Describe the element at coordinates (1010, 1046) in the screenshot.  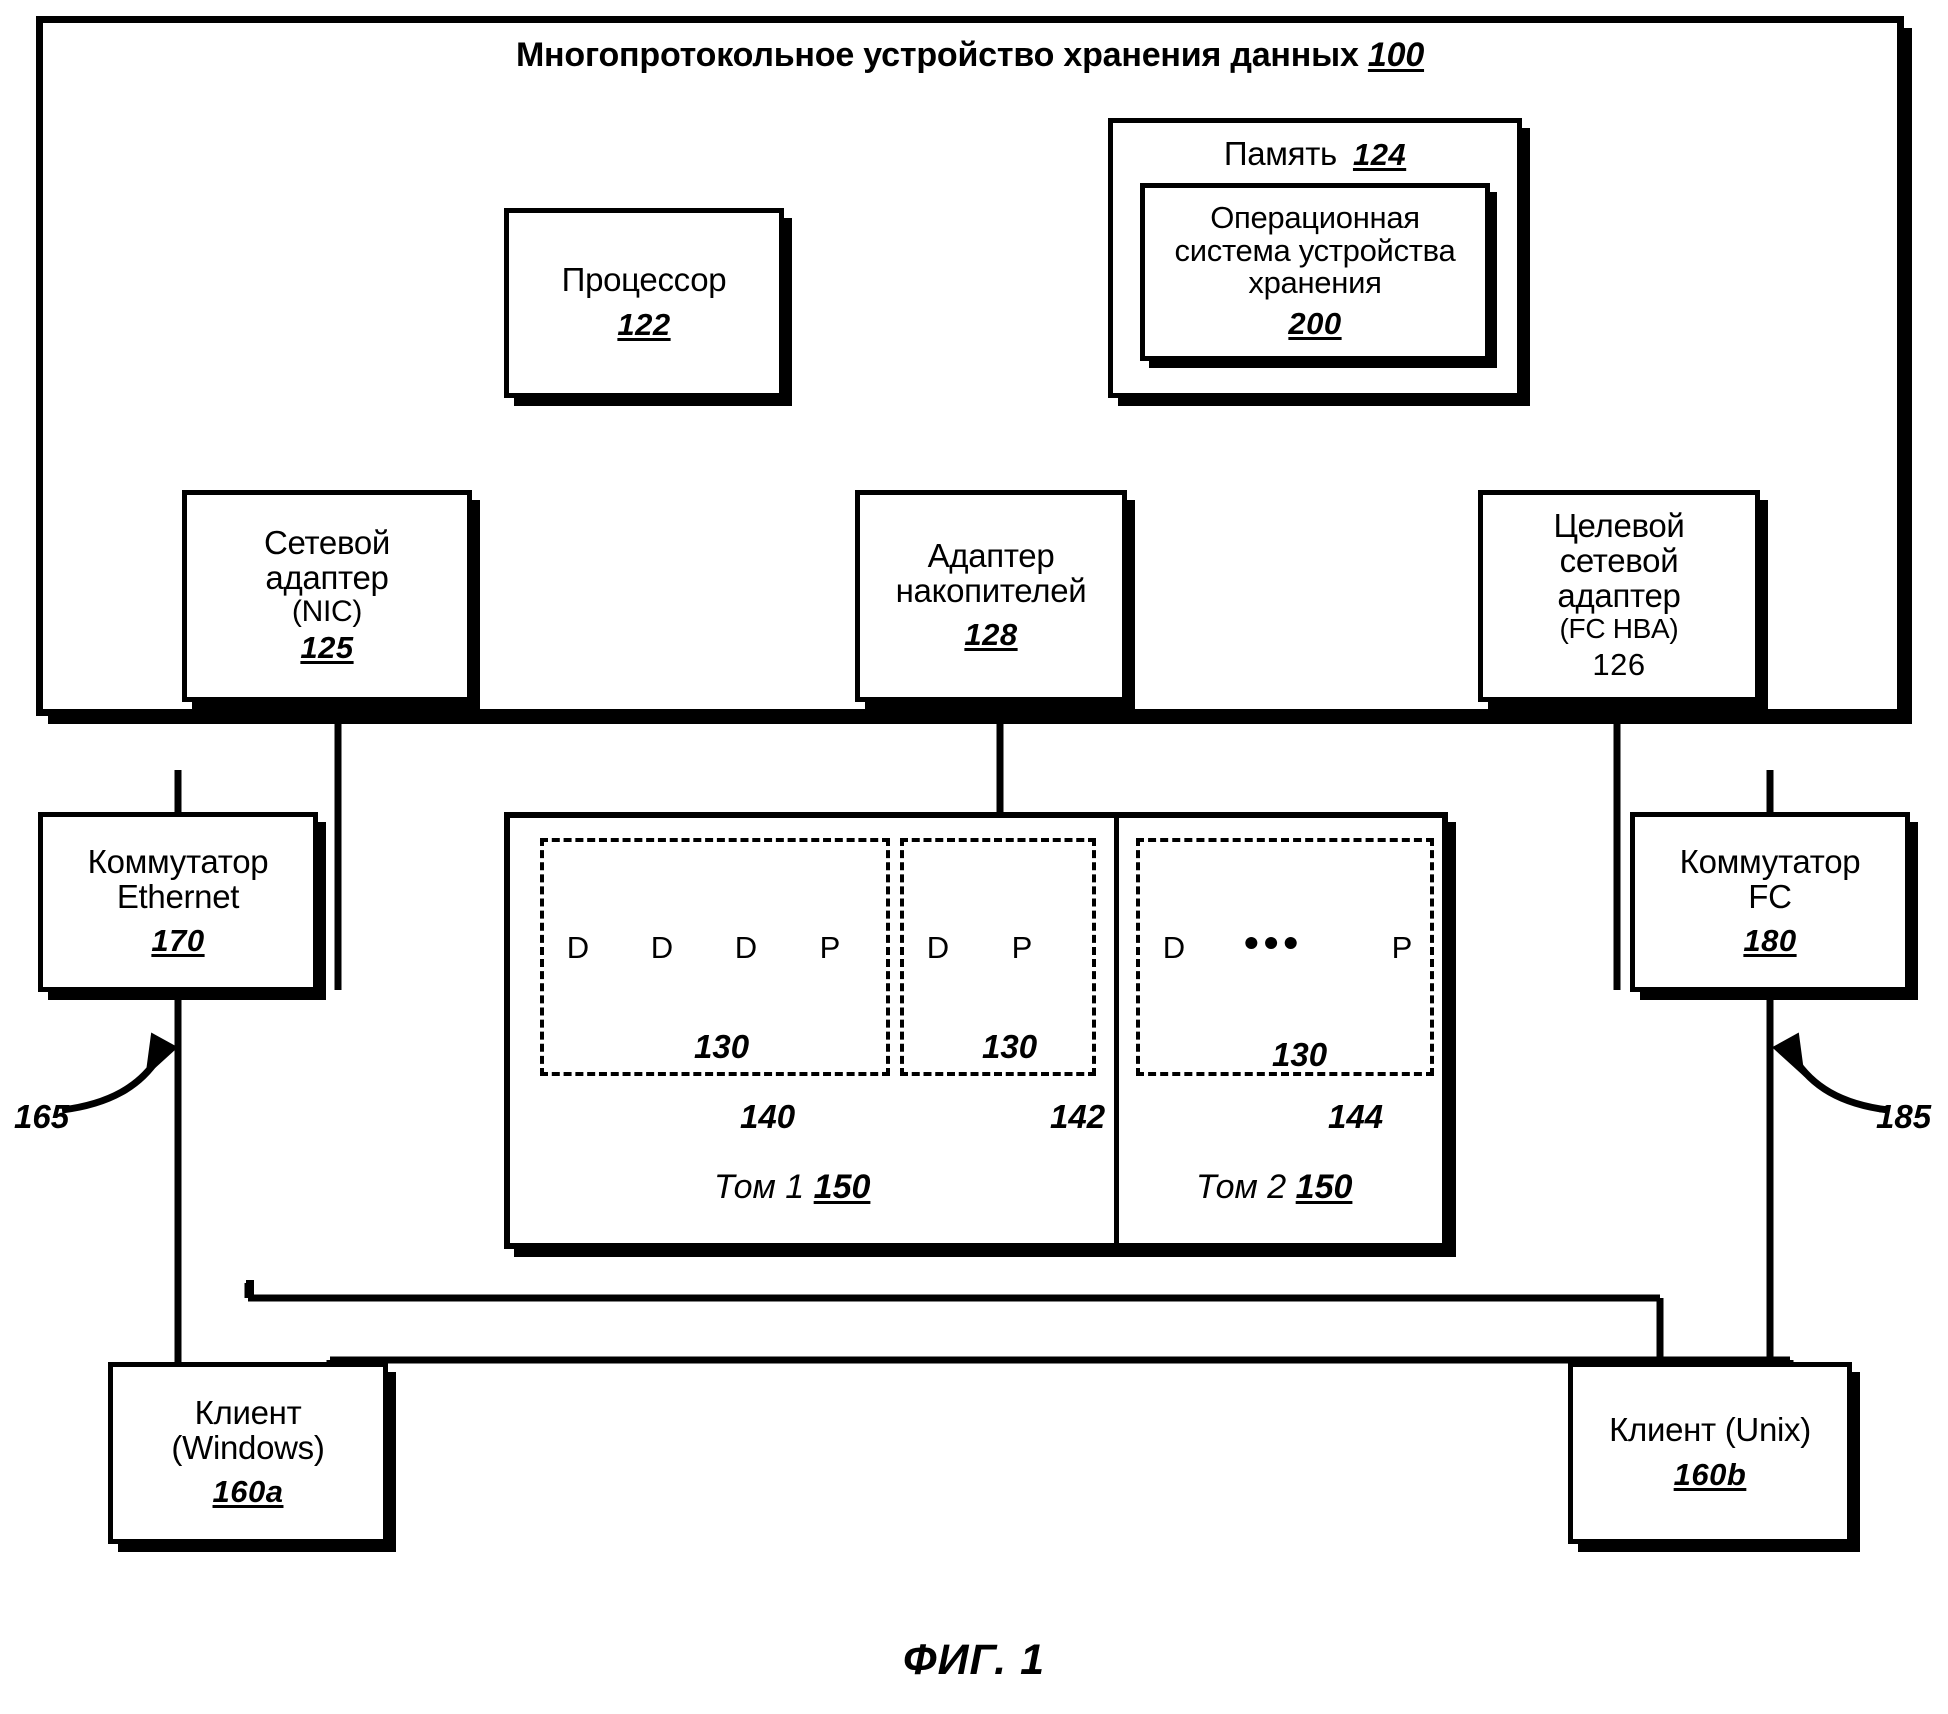
I see `ref-130-b: 130` at that location.